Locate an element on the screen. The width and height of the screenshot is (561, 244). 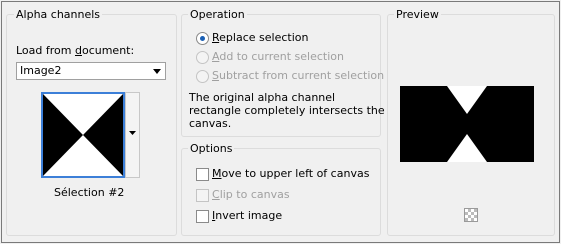
document-select: Image2 is located at coordinates (91, 71).